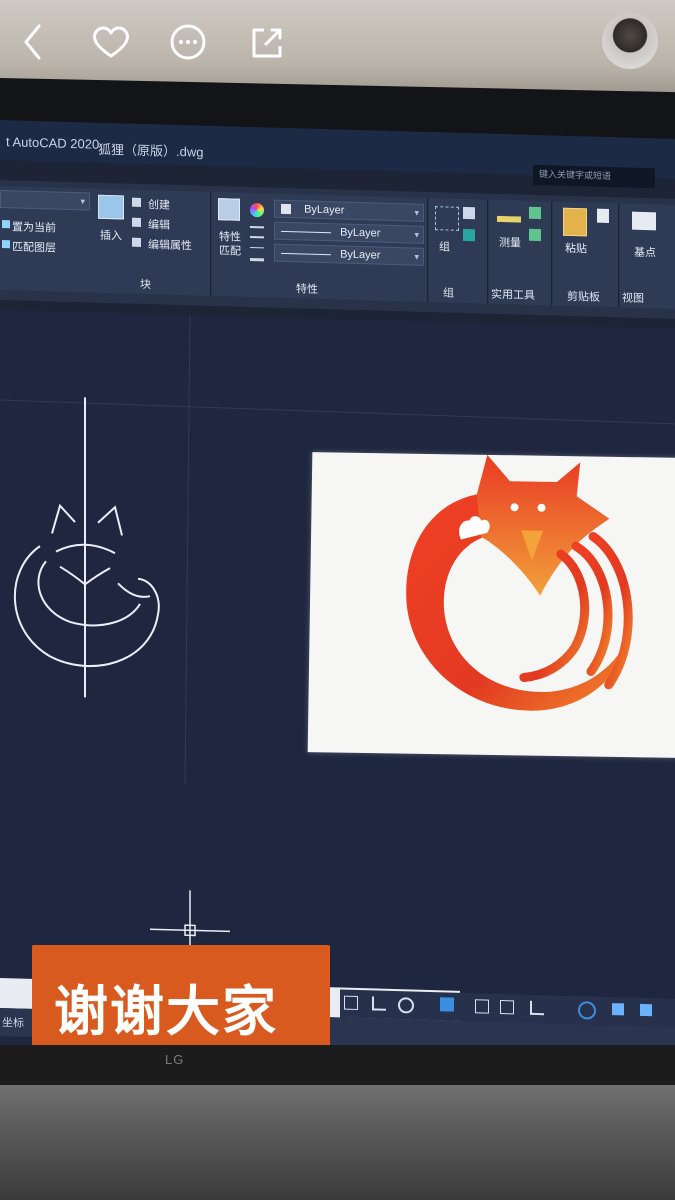 This screenshot has width=675, height=1200. What do you see at coordinates (537, 1008) in the screenshot?
I see `ucs-toggle-icon` at bounding box center [537, 1008].